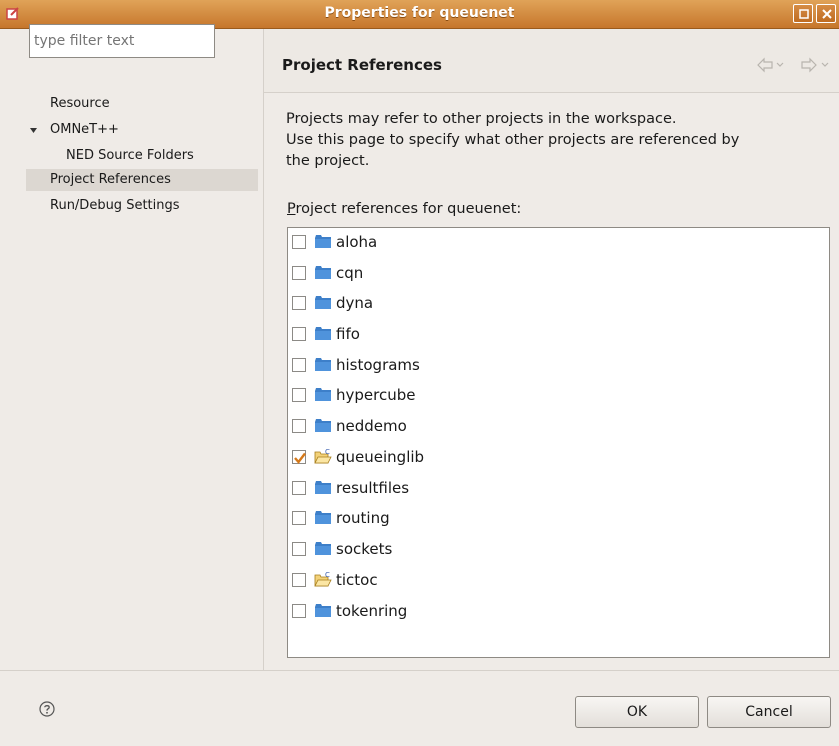 Image resolution: width=839 pixels, height=746 pixels. What do you see at coordinates (419, 13) in the screenshot?
I see `window-title: Properties for queuenet` at bounding box center [419, 13].